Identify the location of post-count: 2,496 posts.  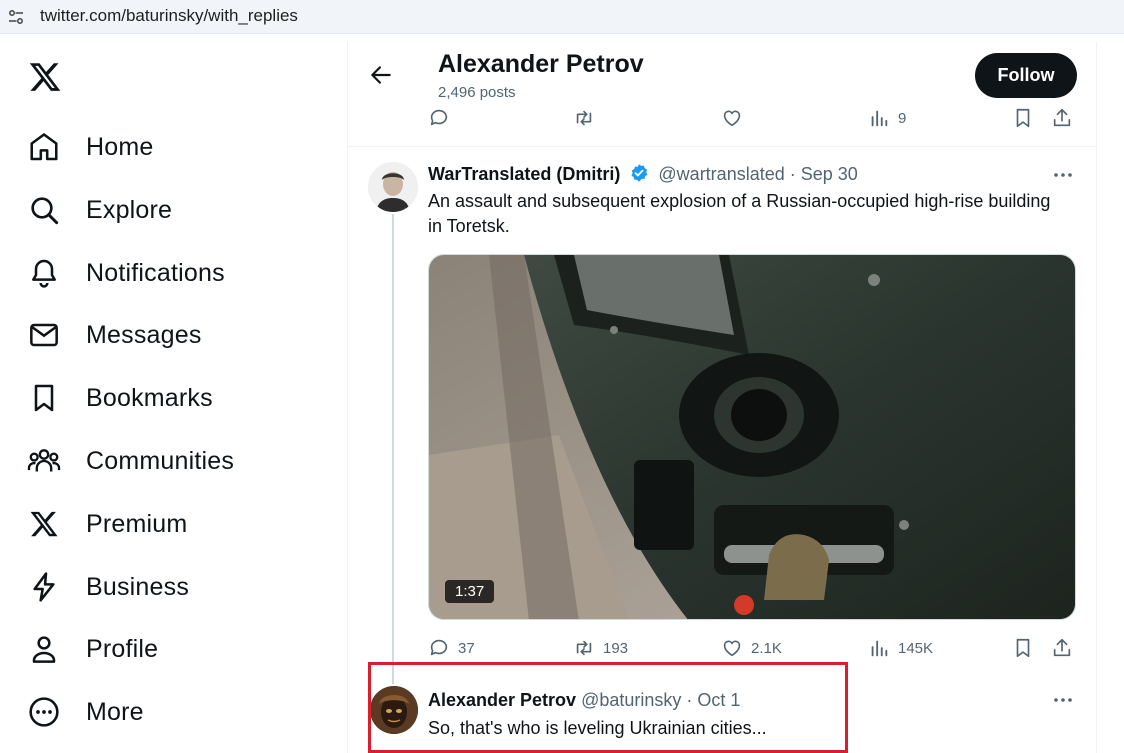
(477, 92).